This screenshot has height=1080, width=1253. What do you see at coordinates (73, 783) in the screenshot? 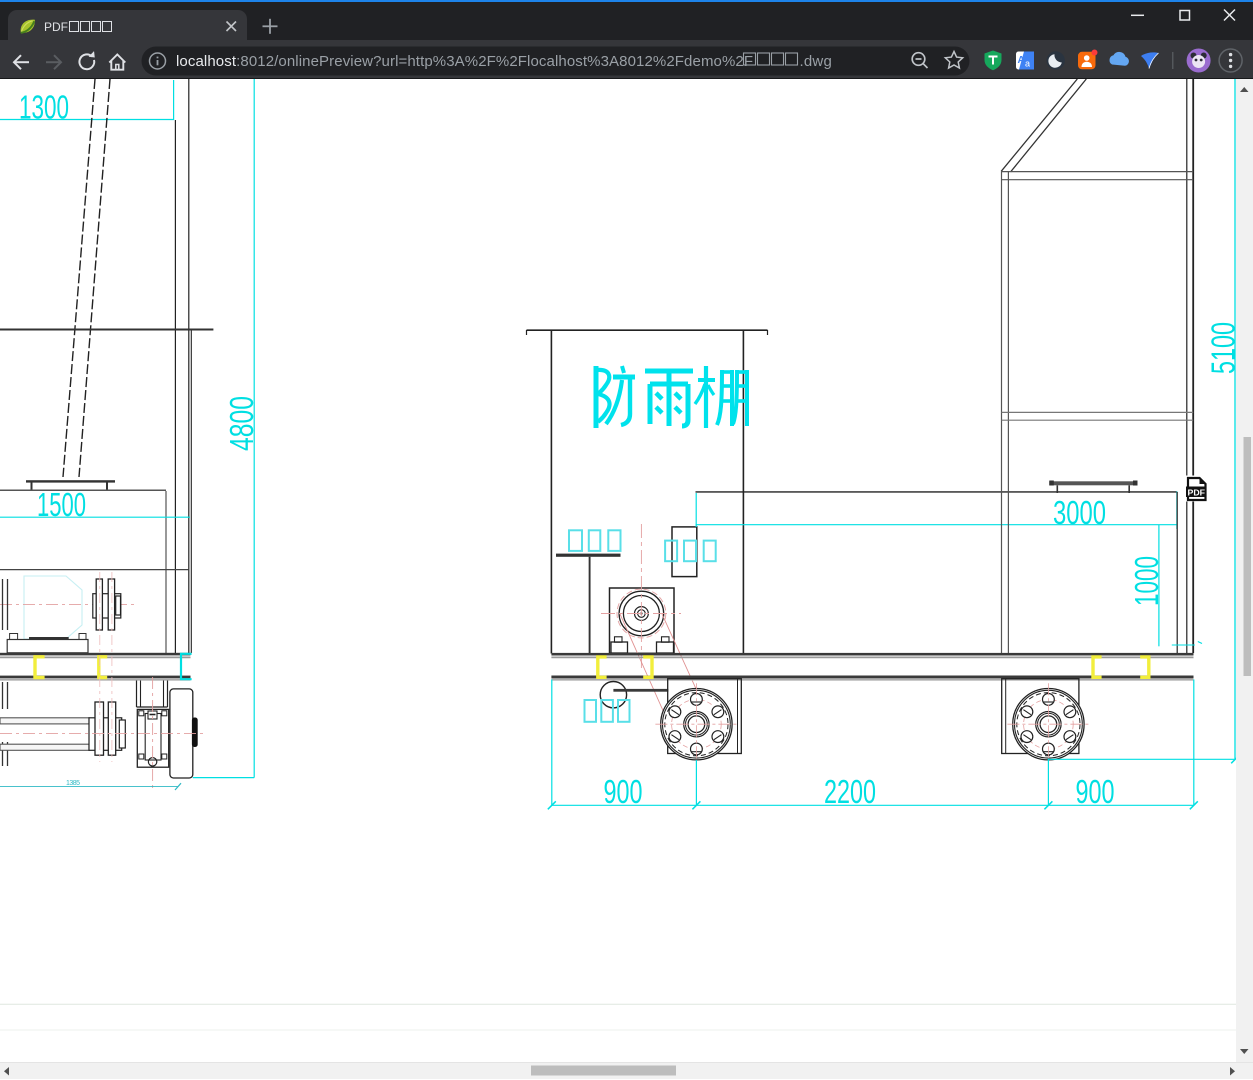
I see `svg-text: 1385` at bounding box center [73, 783].